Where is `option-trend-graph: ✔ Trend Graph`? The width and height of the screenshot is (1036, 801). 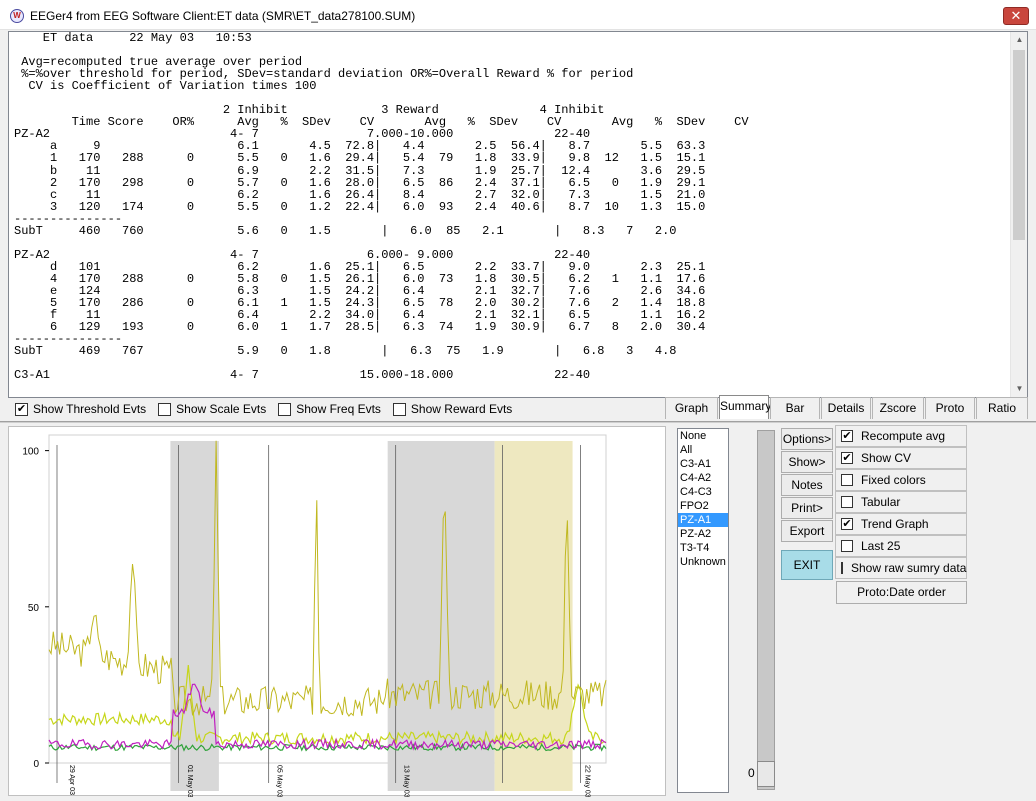 option-trend-graph: ✔ Trend Graph is located at coordinates (901, 524).